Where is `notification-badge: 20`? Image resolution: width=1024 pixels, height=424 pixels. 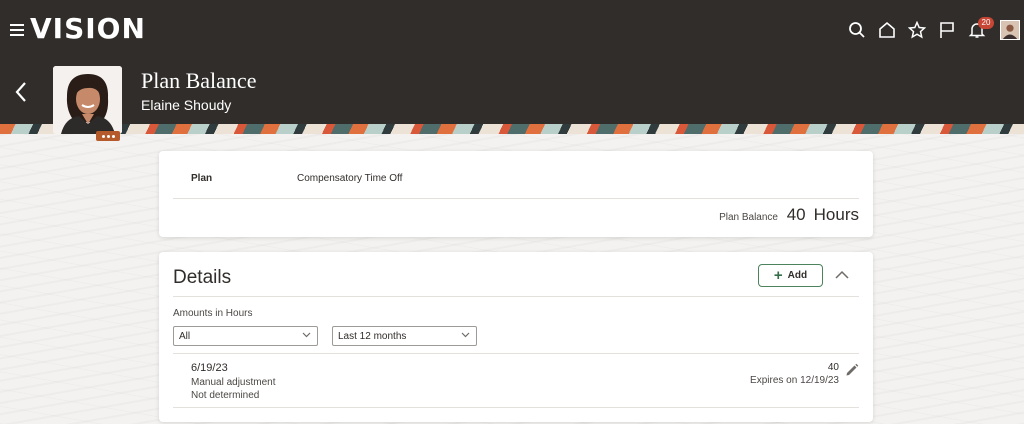 notification-badge: 20 is located at coordinates (986, 23).